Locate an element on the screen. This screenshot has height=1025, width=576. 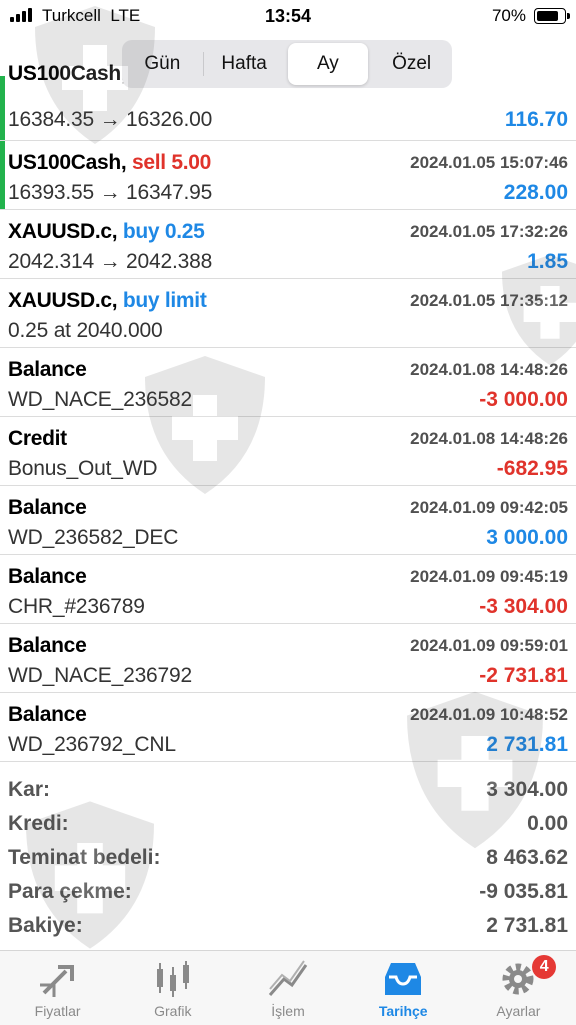
row-amount: -682.95 is located at coordinates (532, 468).